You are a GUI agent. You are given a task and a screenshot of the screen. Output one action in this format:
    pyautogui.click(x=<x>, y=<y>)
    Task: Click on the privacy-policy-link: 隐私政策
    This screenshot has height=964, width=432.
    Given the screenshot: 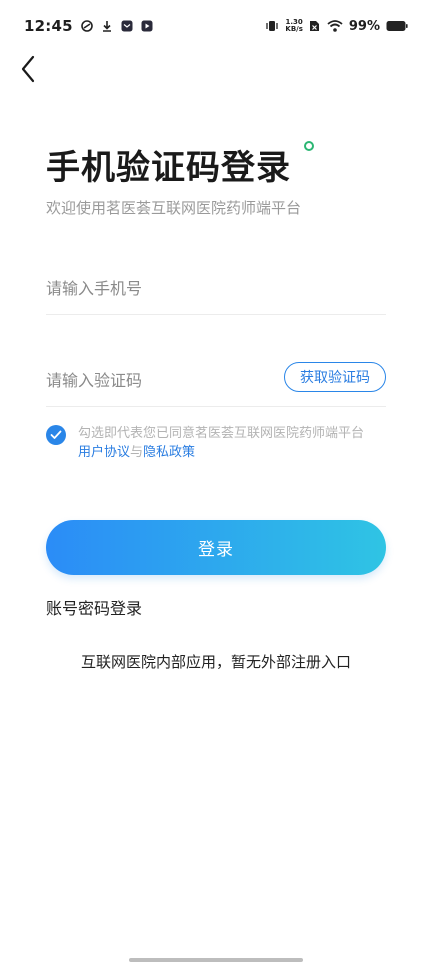 What is the action you would take?
    pyautogui.click(x=169, y=452)
    